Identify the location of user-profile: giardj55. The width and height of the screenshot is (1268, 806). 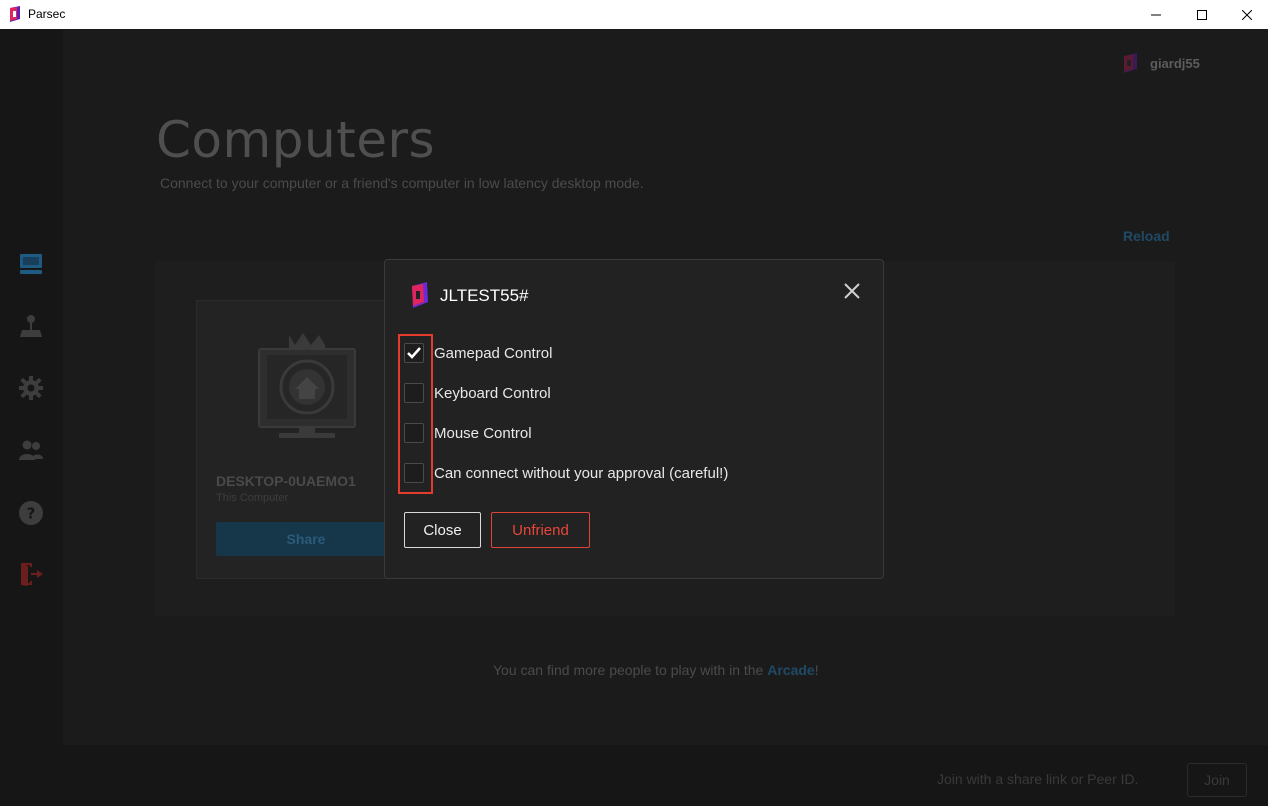
(1161, 63).